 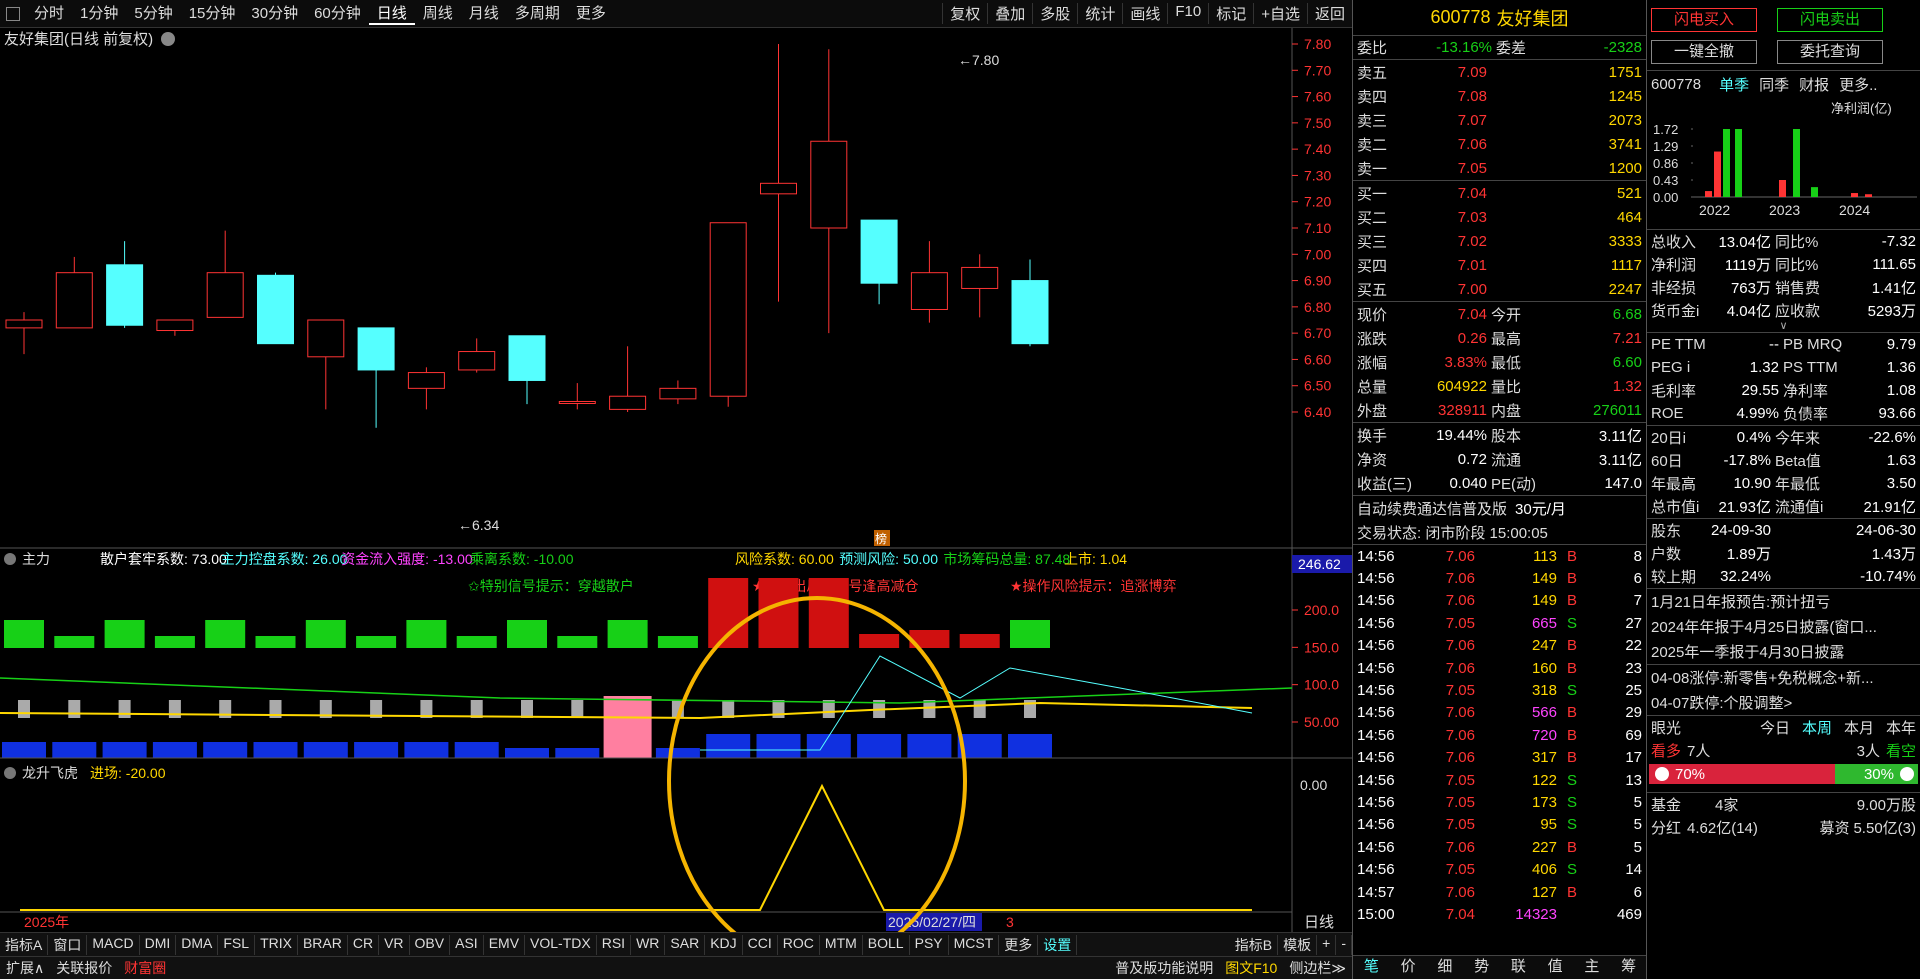 What do you see at coordinates (145, 968) in the screenshot?
I see `ext-tab-2: 财富圈` at bounding box center [145, 968].